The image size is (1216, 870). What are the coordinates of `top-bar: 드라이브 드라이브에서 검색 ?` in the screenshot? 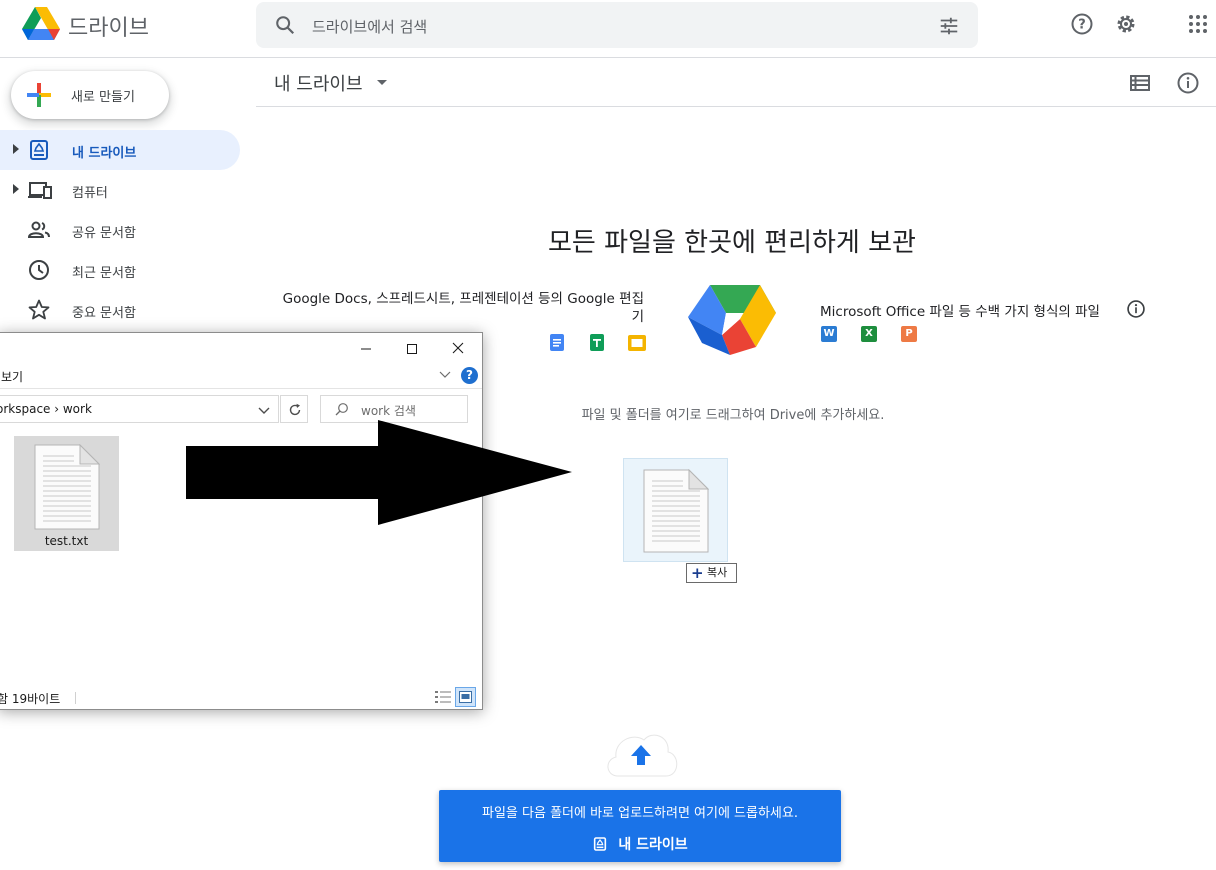 It's located at (608, 29).